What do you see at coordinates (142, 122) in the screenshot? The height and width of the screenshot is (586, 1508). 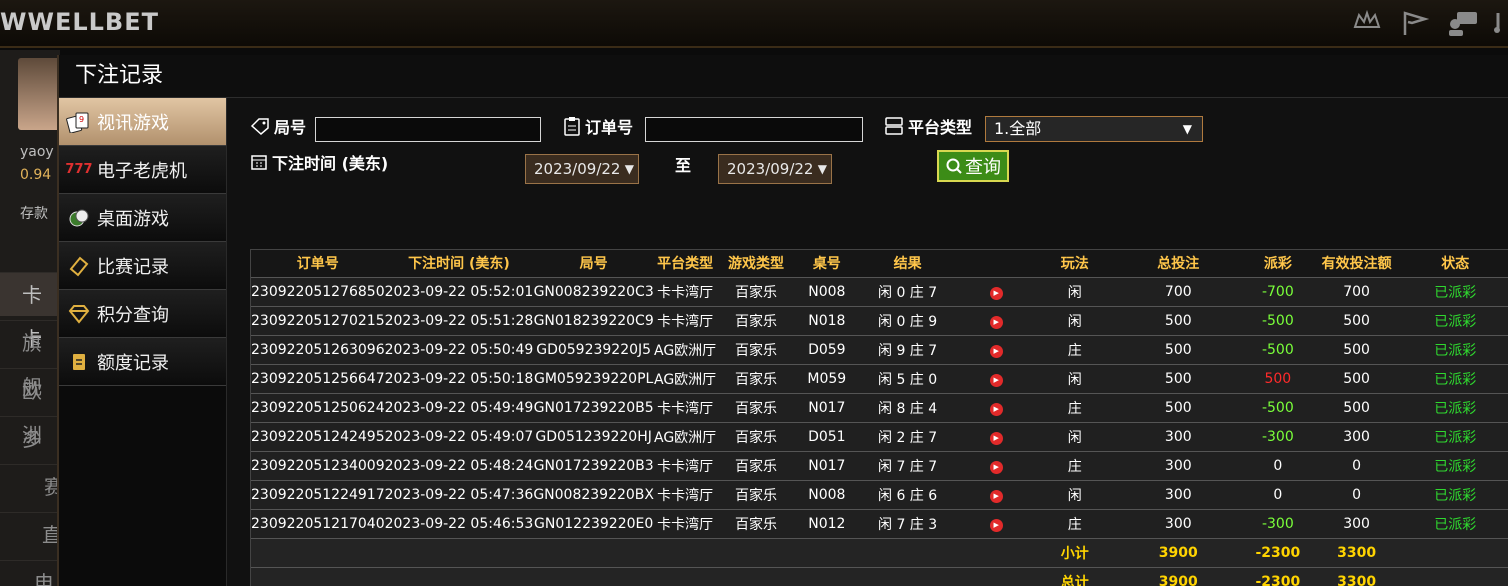 I see `nav-item-live-games: 9 视讯游戏` at bounding box center [142, 122].